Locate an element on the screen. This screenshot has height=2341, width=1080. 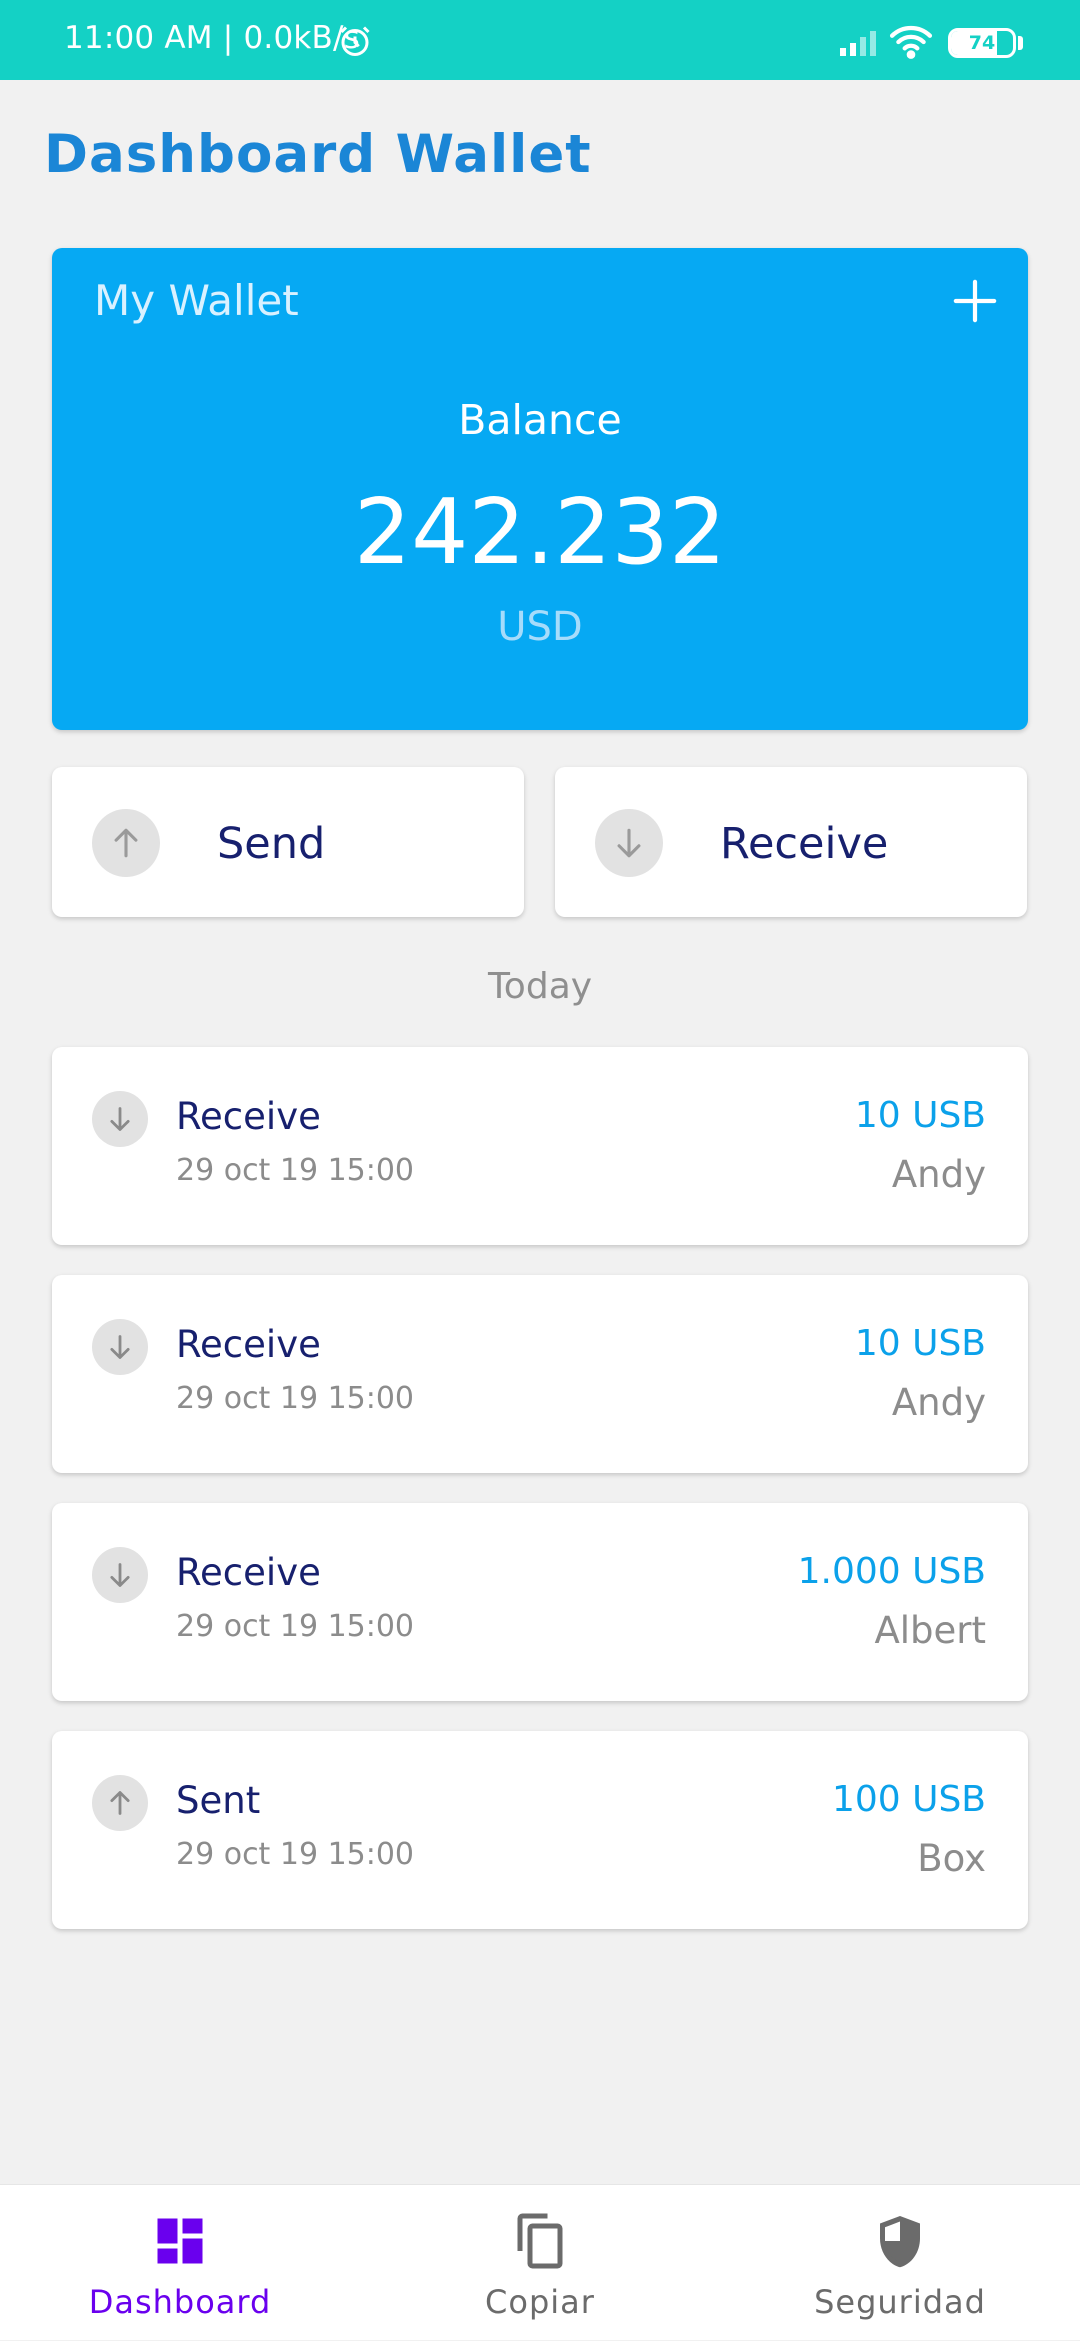
balance-currency: USD is located at coordinates (540, 627).